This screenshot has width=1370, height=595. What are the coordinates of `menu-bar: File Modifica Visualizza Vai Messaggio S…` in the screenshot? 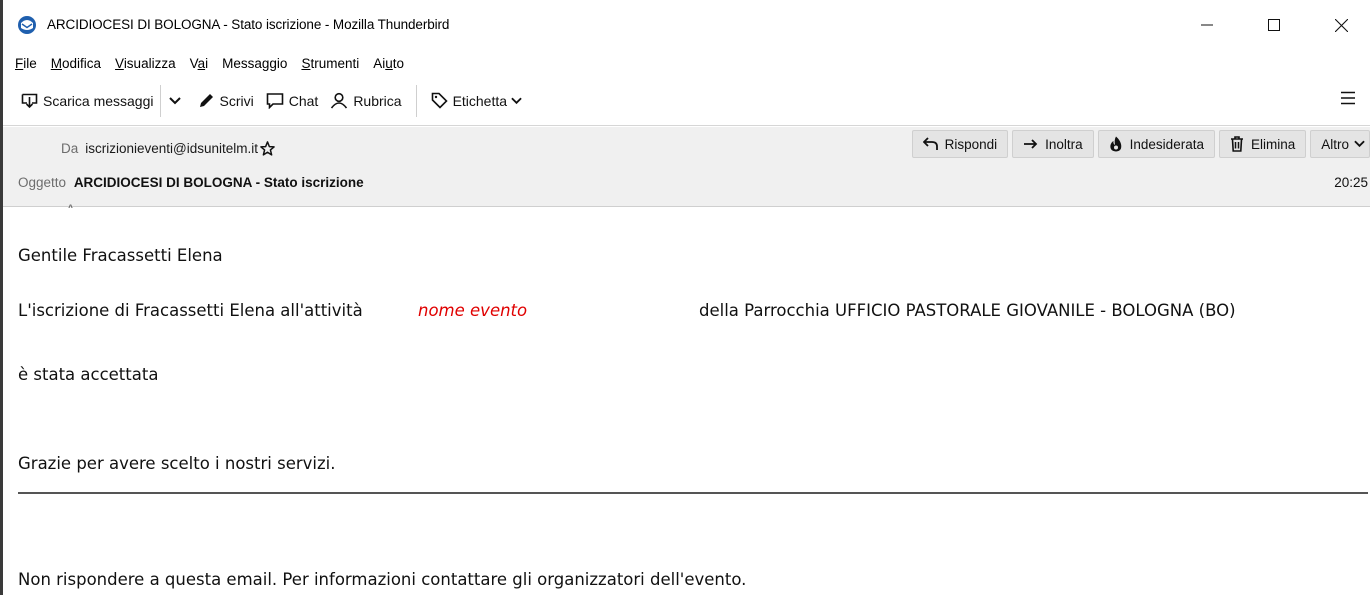 It's located at (686, 63).